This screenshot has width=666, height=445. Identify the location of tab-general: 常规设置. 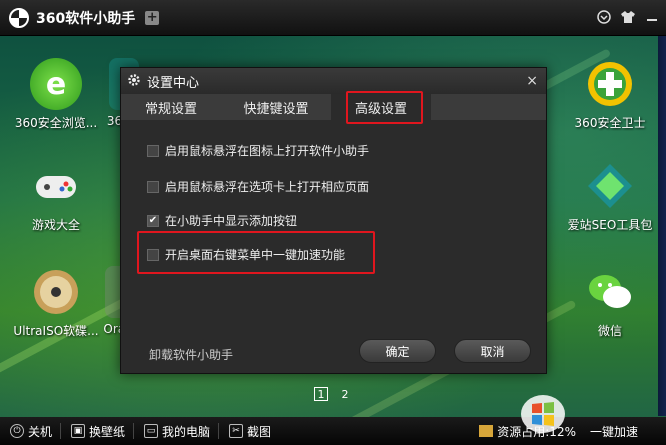
(171, 107).